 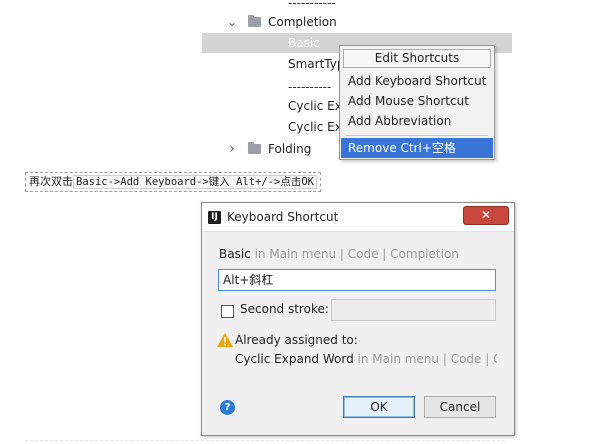 What do you see at coordinates (379, 407) in the screenshot?
I see `ok-button: OK` at bounding box center [379, 407].